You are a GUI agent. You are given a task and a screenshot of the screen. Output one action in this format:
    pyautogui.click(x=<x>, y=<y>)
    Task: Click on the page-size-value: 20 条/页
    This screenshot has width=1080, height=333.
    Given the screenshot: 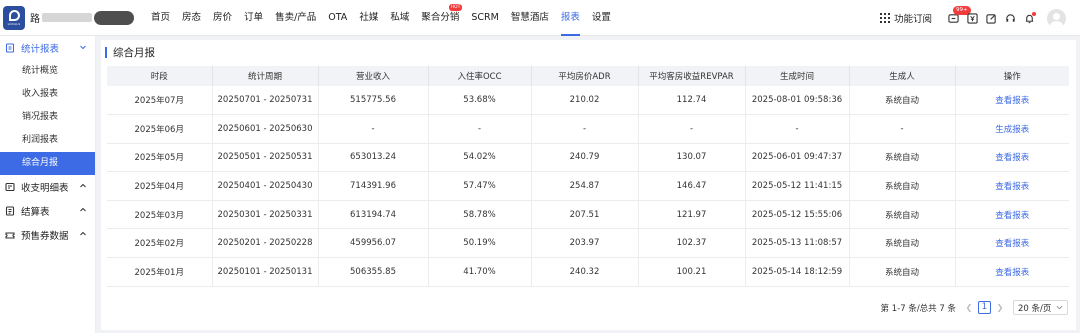 What is the action you would take?
    pyautogui.click(x=1035, y=308)
    